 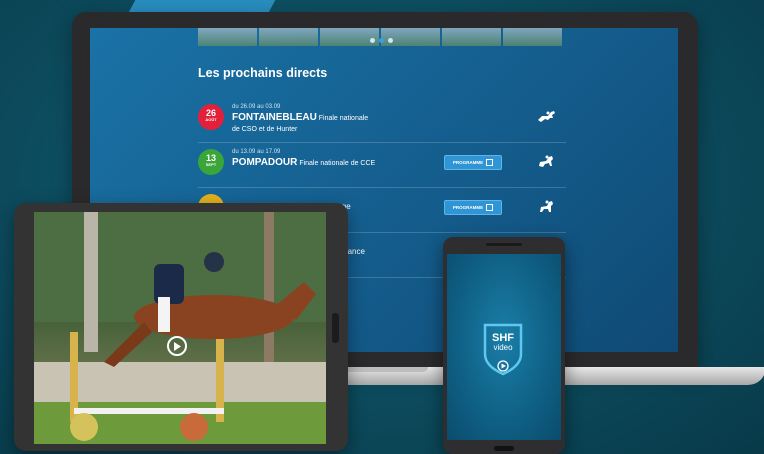 What do you see at coordinates (210, 113) in the screenshot?
I see `date-day: 26` at bounding box center [210, 113].